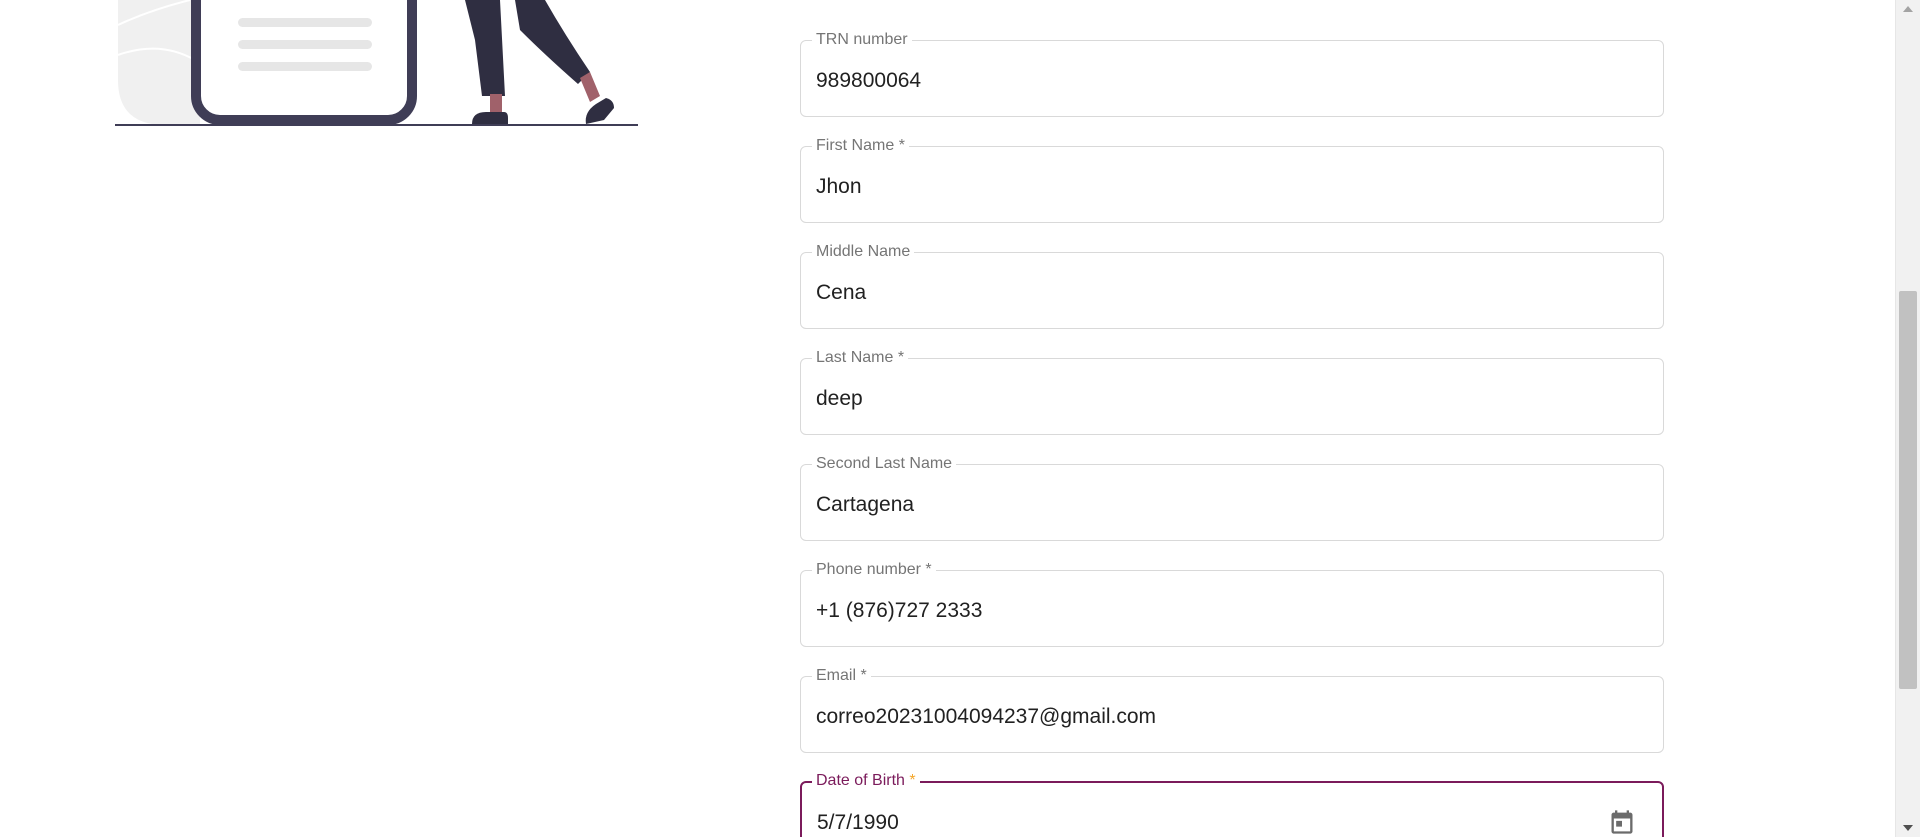 This screenshot has height=837, width=1920. I want to click on phone-number-label: Phone number *, so click(874, 570).